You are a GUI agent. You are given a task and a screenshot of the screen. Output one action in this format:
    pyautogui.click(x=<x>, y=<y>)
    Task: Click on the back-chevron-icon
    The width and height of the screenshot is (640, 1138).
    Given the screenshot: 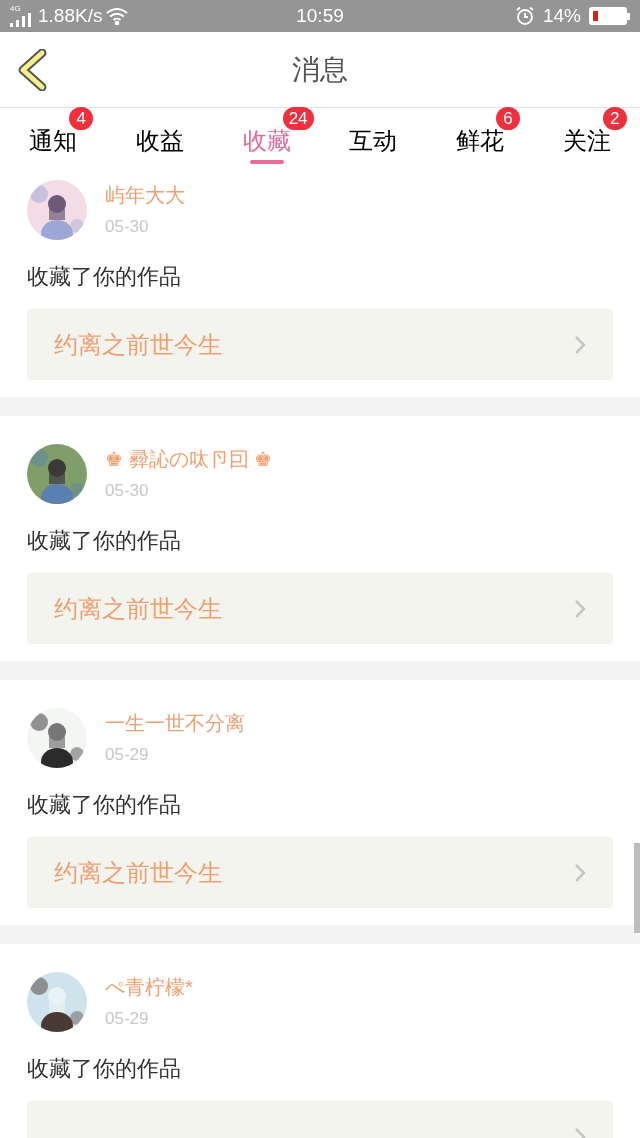 What is the action you would take?
    pyautogui.click(x=32, y=69)
    